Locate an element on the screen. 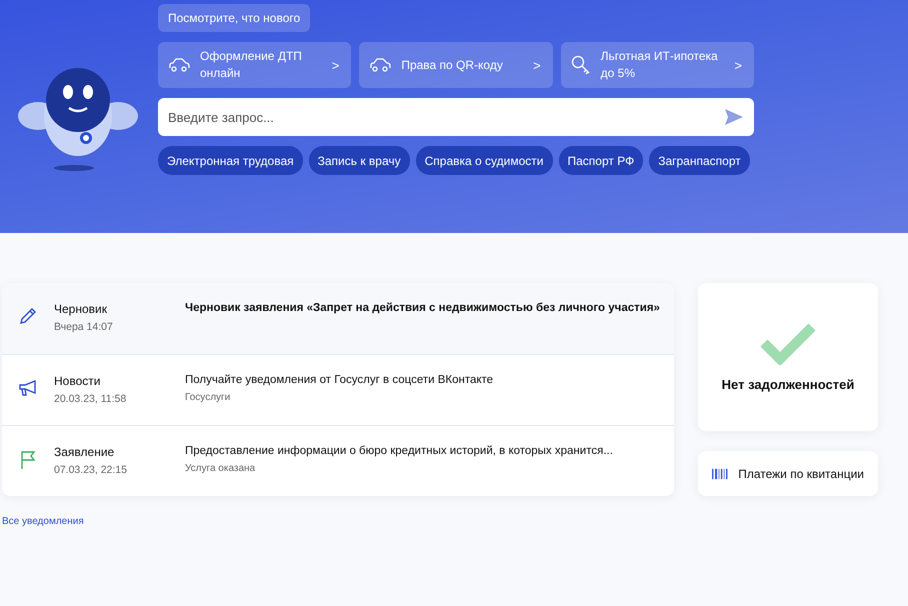 This screenshot has height=606, width=908. shortcut-card: Права по QR-коду > is located at coordinates (456, 65).